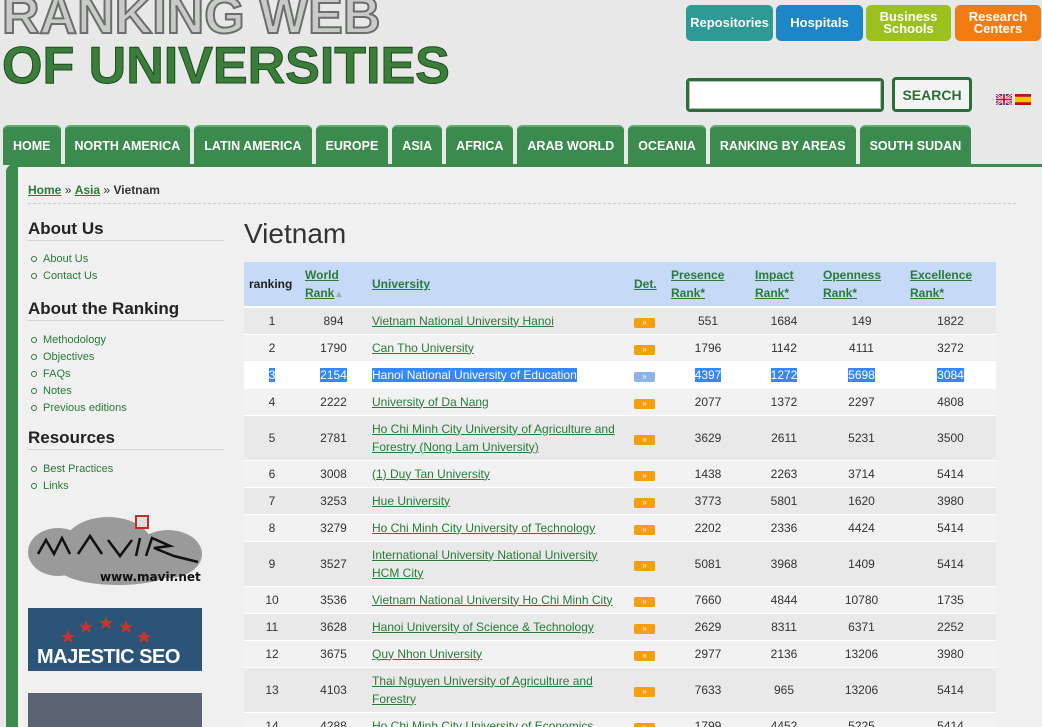 The height and width of the screenshot is (727, 1042). Describe the element at coordinates (667, 145) in the screenshot. I see `nav-oceania: OCEANIA` at that location.